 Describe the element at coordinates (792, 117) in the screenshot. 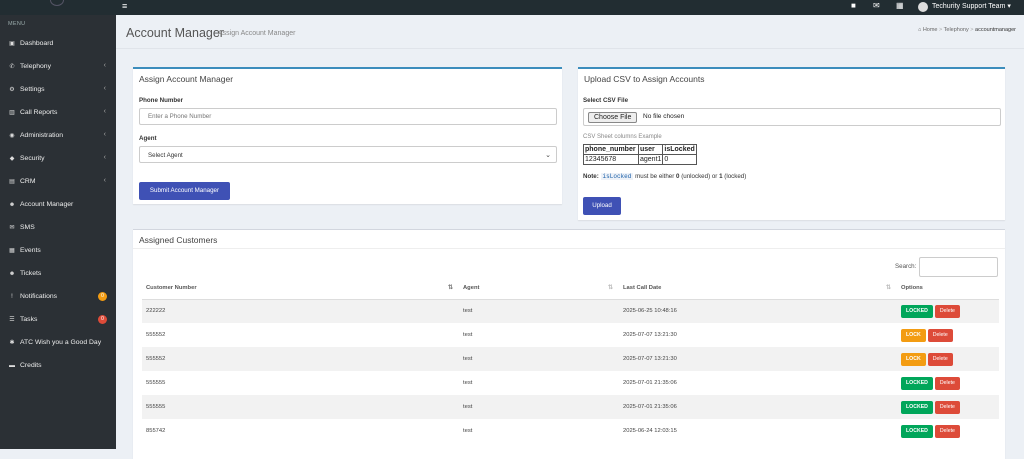

I see `csv-file-input: Choose File No file chosen` at that location.